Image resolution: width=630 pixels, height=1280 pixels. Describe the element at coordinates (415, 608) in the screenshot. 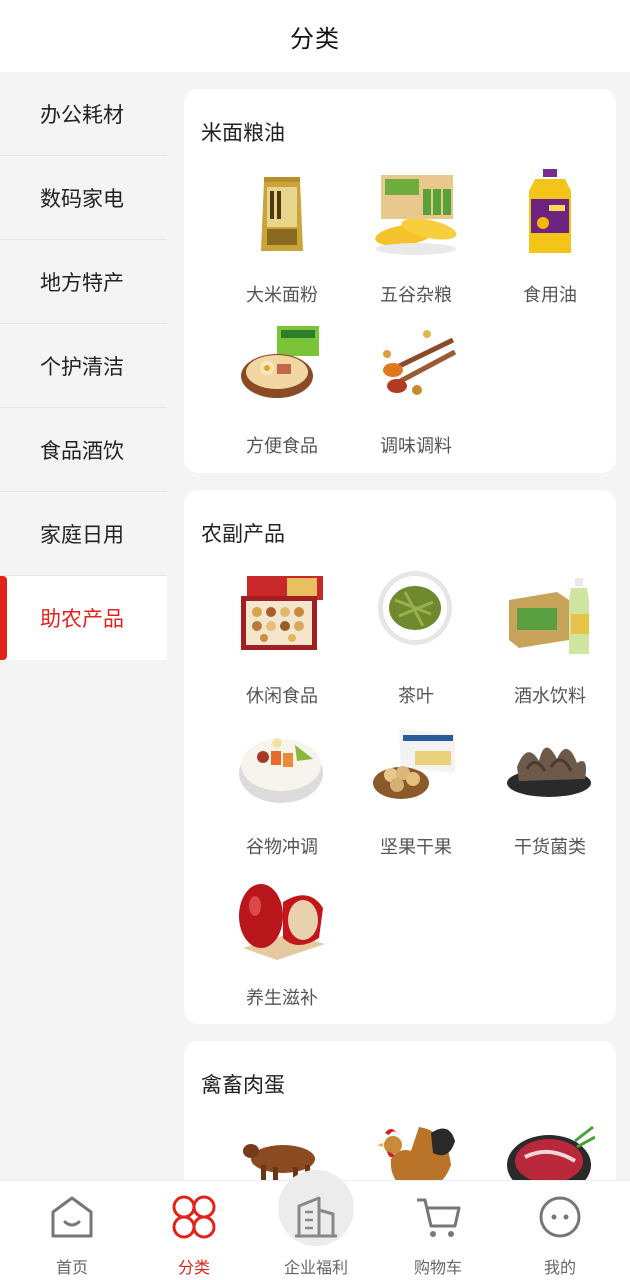

I see `green-tea-plate-icon` at that location.